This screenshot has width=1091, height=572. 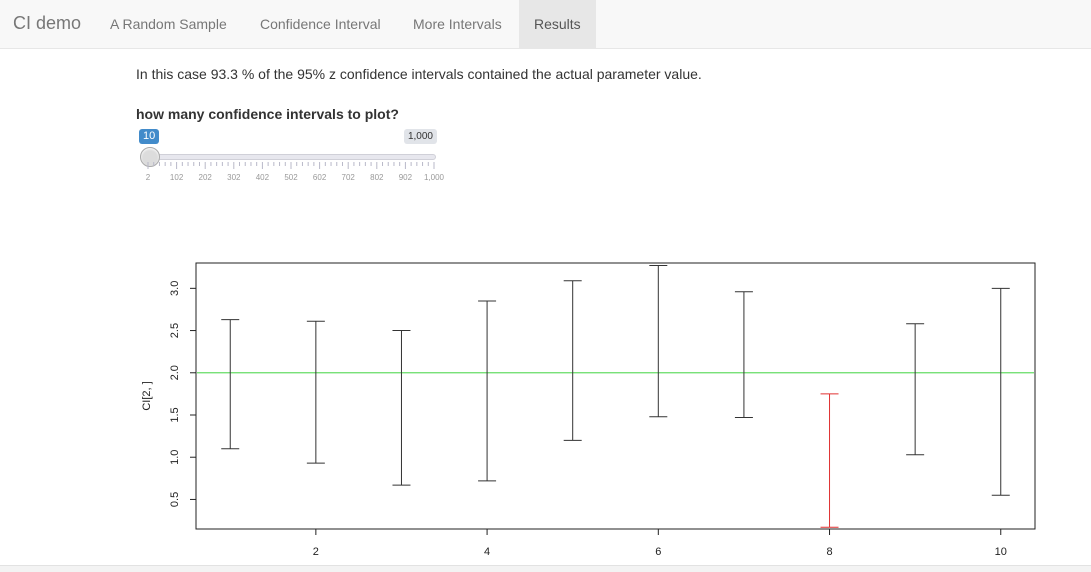 What do you see at coordinates (147, 395) in the screenshot?
I see `y-axis-title: CI[2, ]` at bounding box center [147, 395].